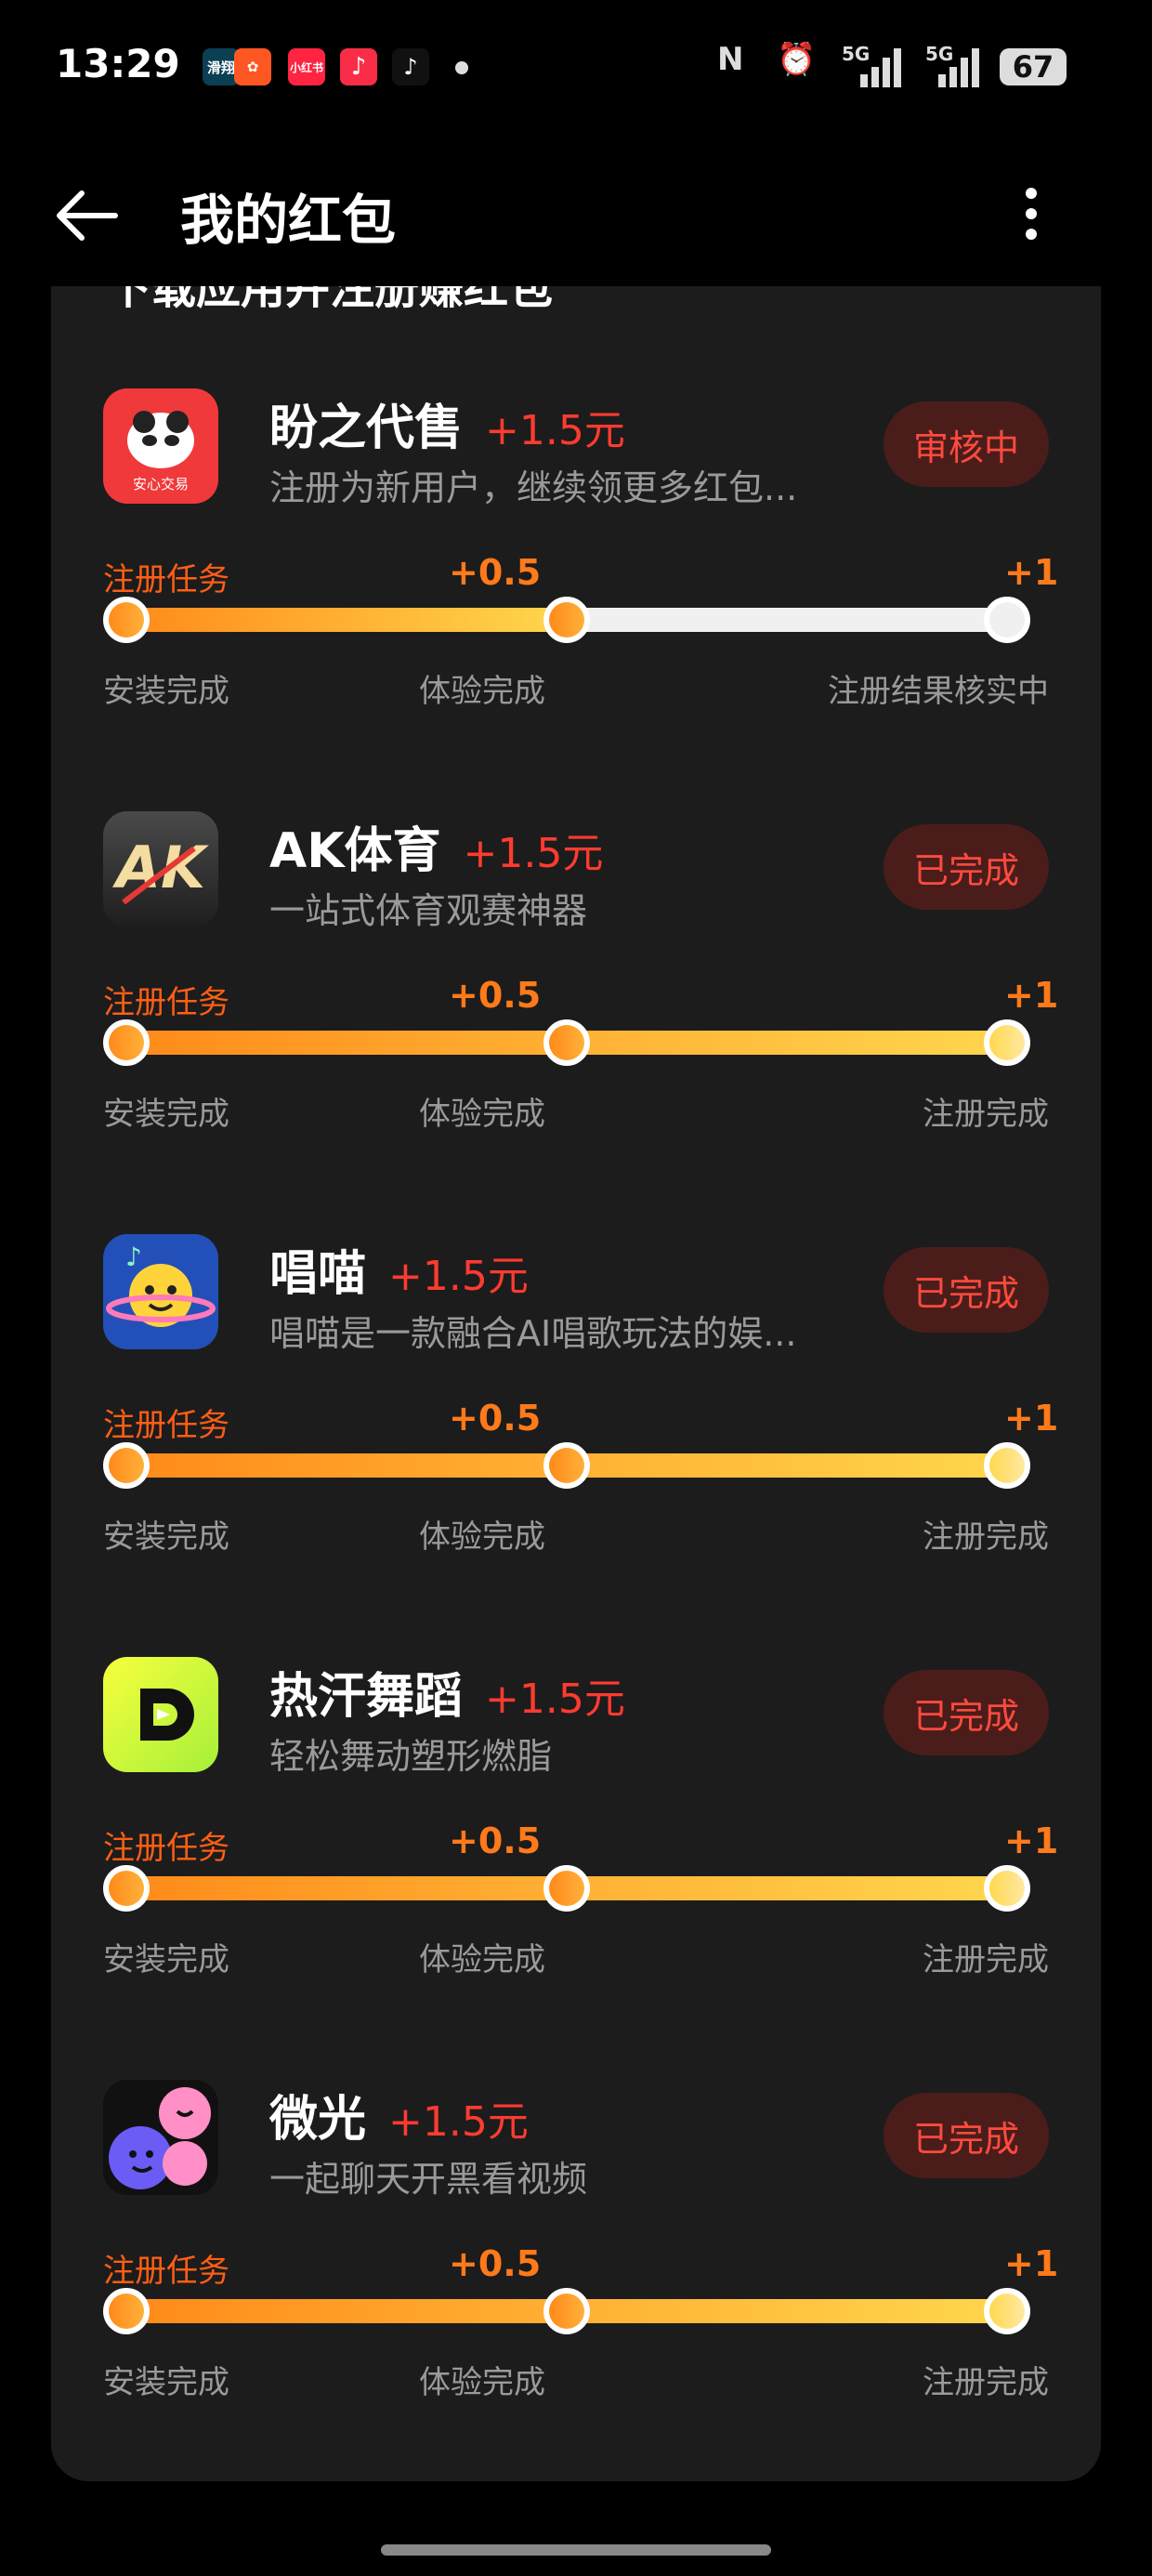 This screenshot has height=2576, width=1152. I want to click on app-description: 一起聊天开黑看视频, so click(428, 2179).